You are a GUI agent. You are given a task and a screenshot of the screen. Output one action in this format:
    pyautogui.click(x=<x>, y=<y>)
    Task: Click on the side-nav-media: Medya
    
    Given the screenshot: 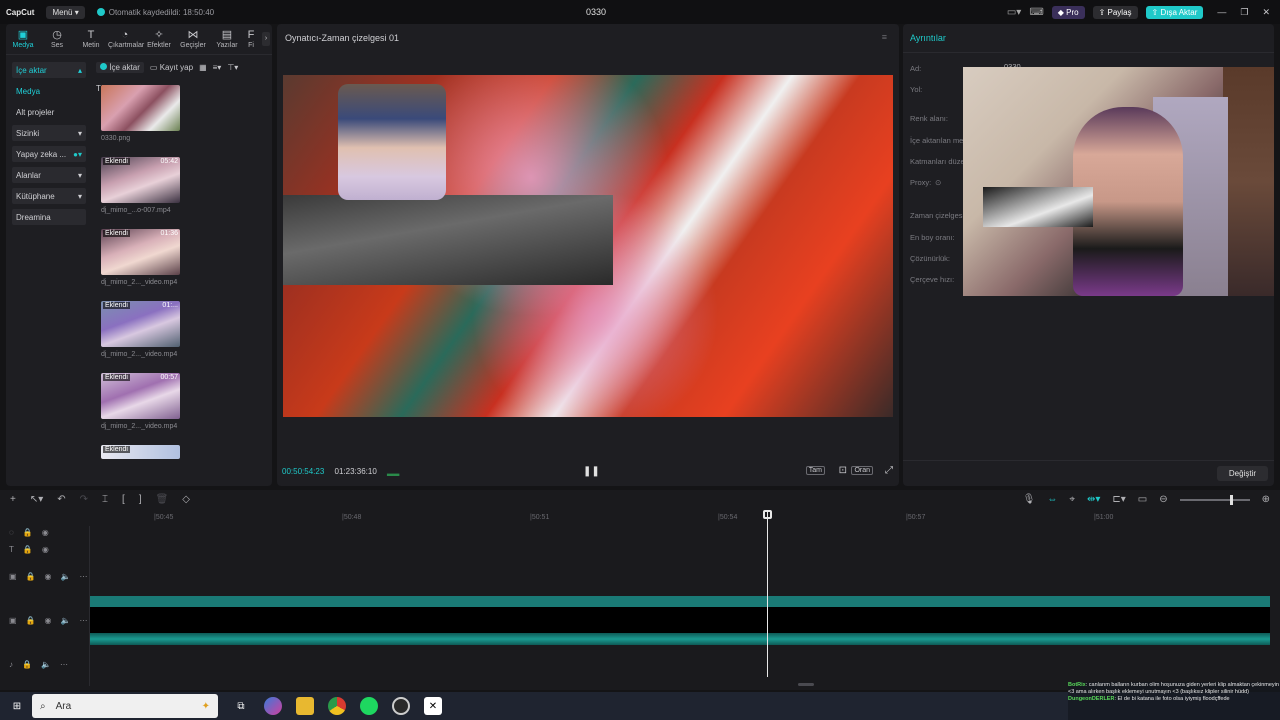 What is the action you would take?
    pyautogui.click(x=49, y=91)
    